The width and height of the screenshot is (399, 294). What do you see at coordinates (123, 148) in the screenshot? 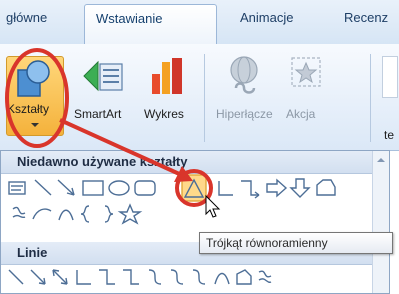
I see `annotation-arrow-line` at bounding box center [123, 148].